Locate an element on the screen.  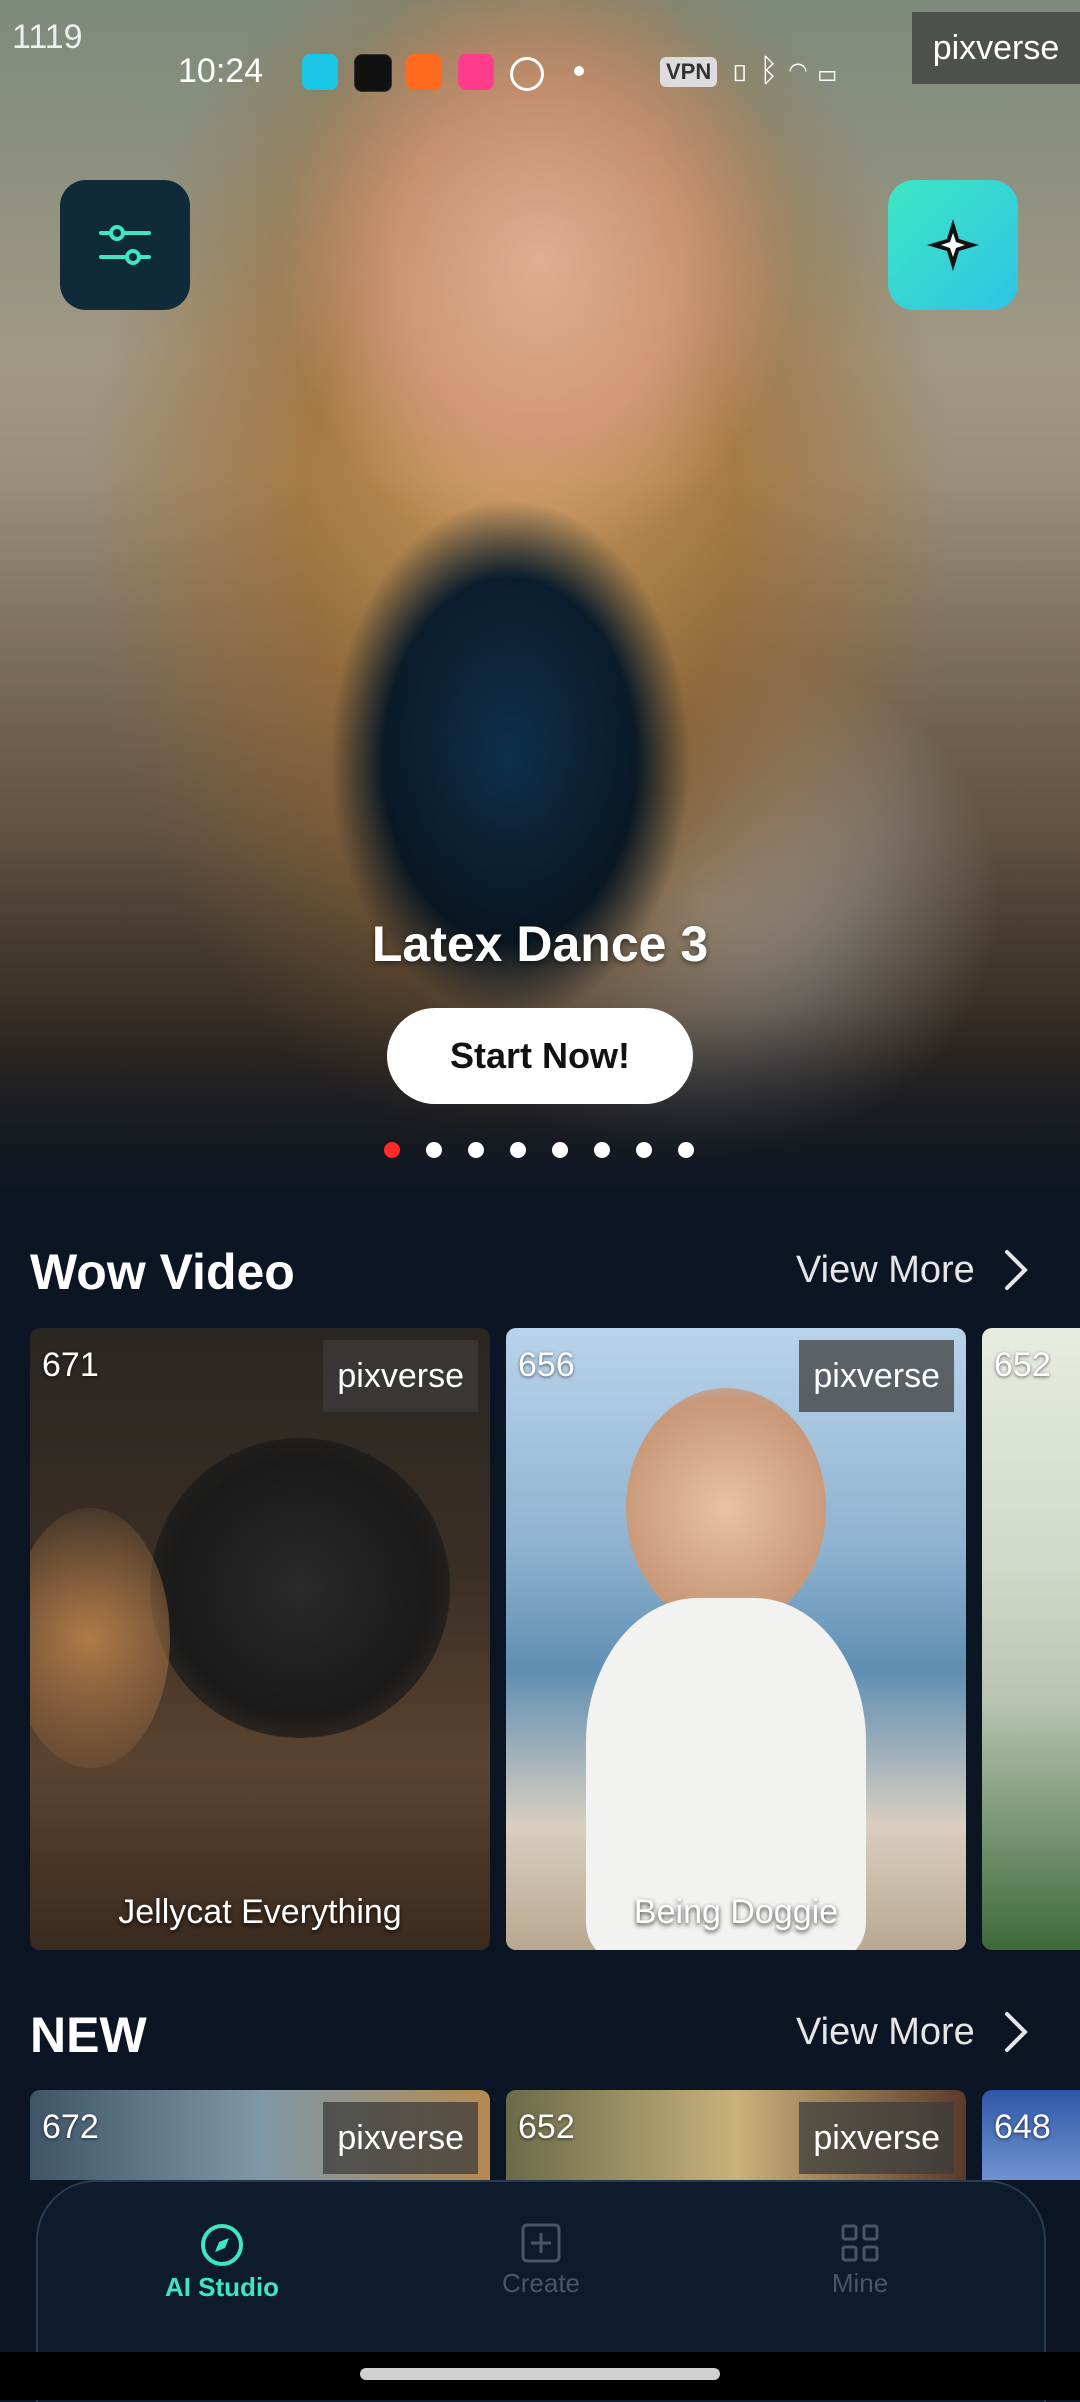
sparkle-button is located at coordinates (953, 245).